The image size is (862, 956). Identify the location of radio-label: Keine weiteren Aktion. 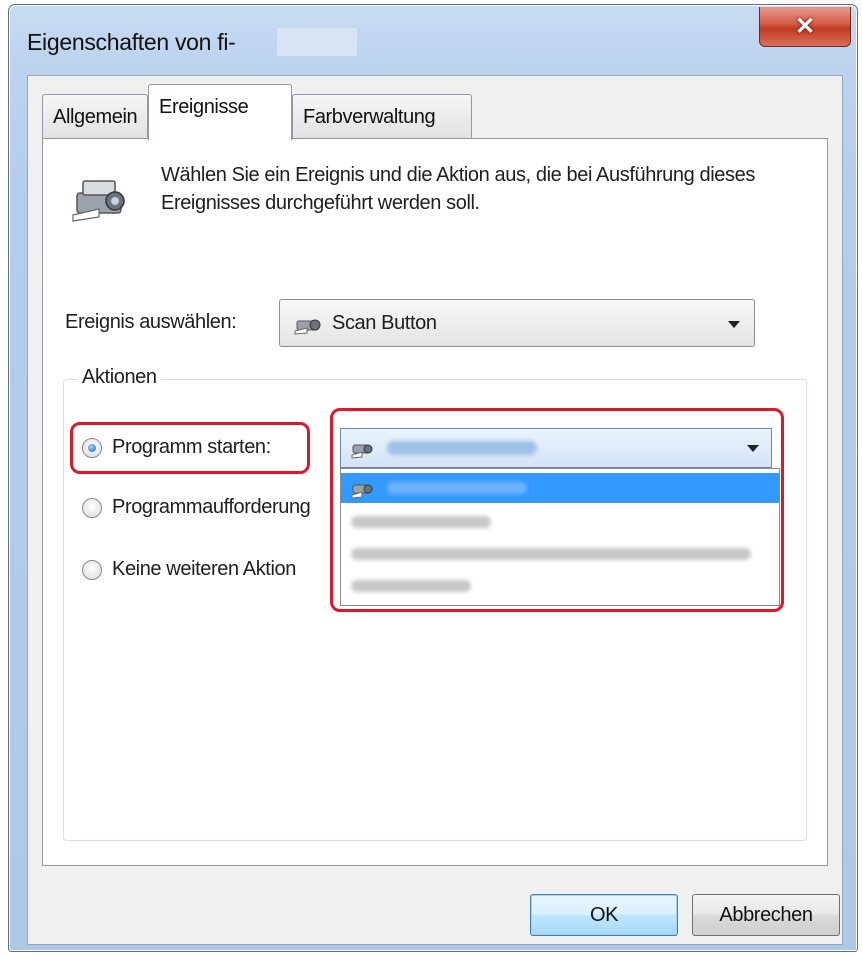
(204, 569).